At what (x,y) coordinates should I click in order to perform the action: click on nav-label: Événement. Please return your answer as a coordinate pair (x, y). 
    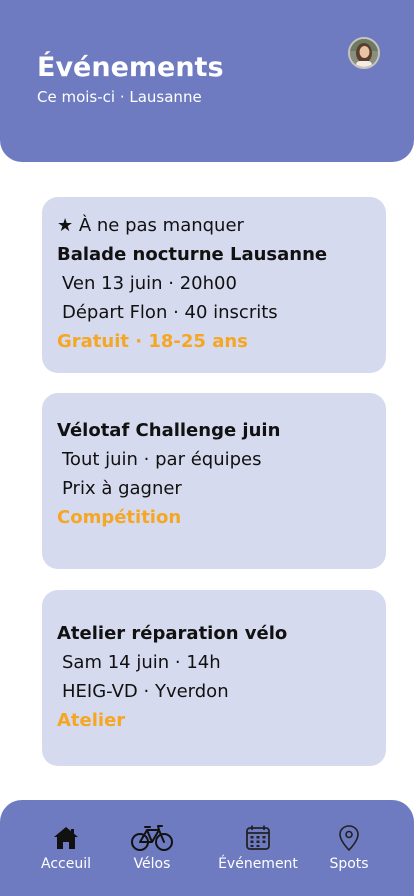
    Looking at the image, I should click on (258, 864).